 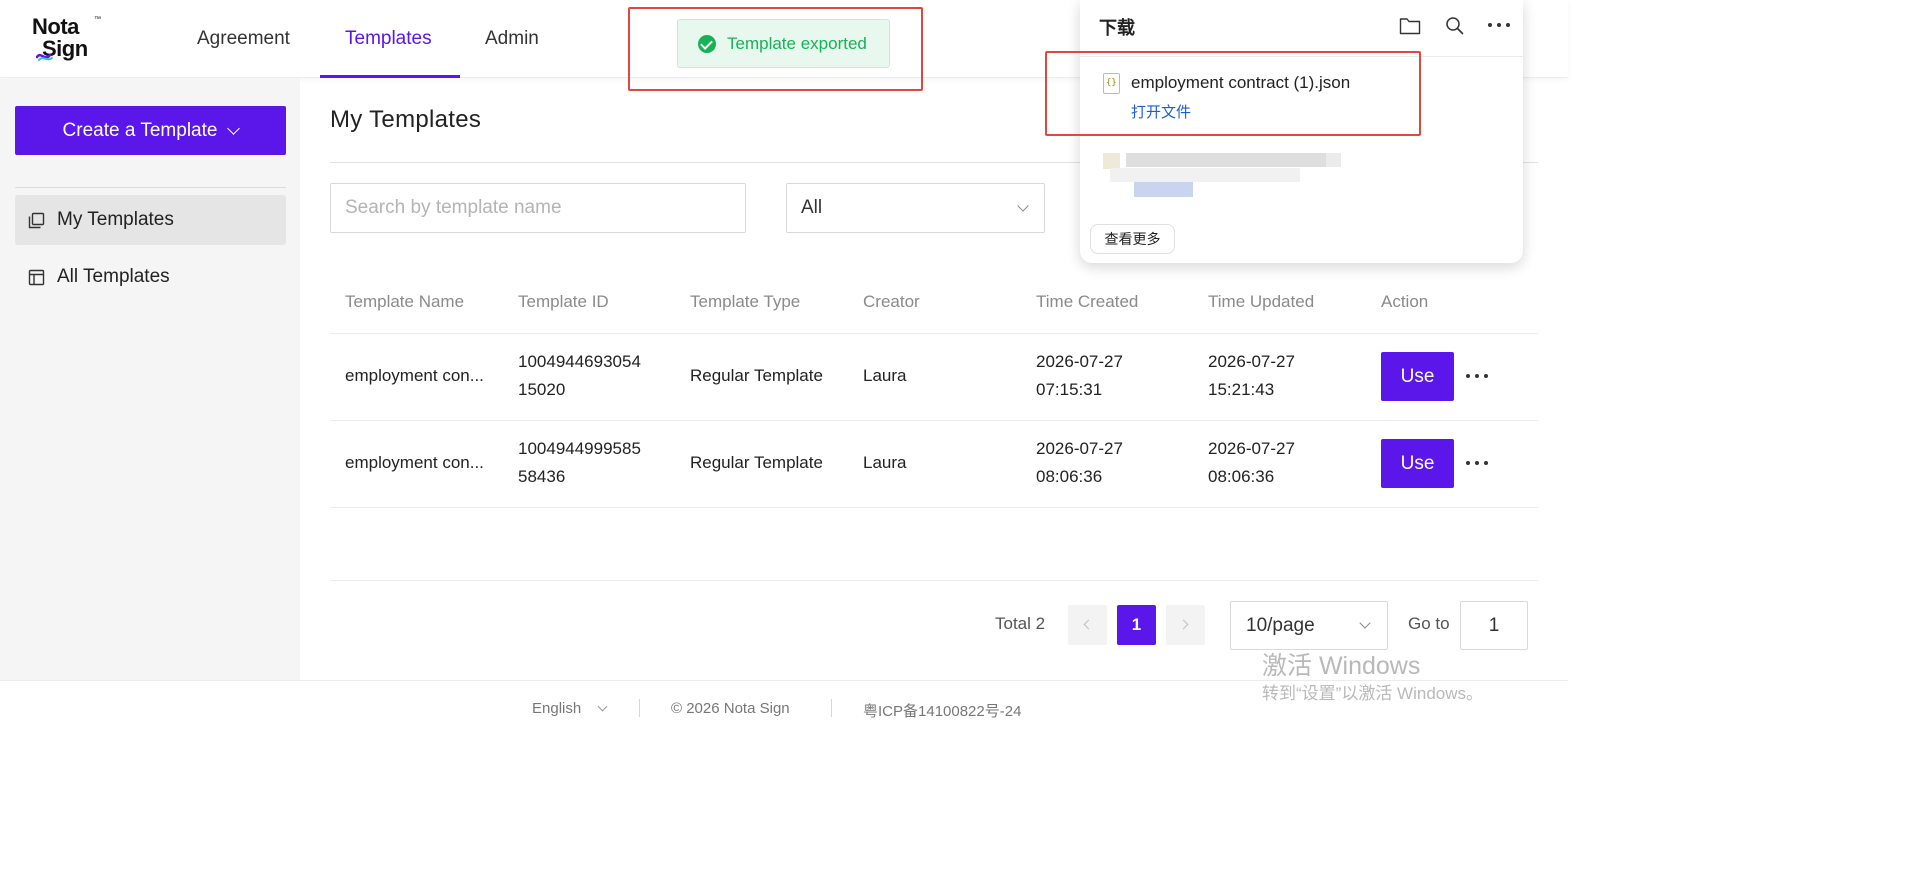 I want to click on nota-sign-logo: Nota ™ Sign, so click(x=77, y=40).